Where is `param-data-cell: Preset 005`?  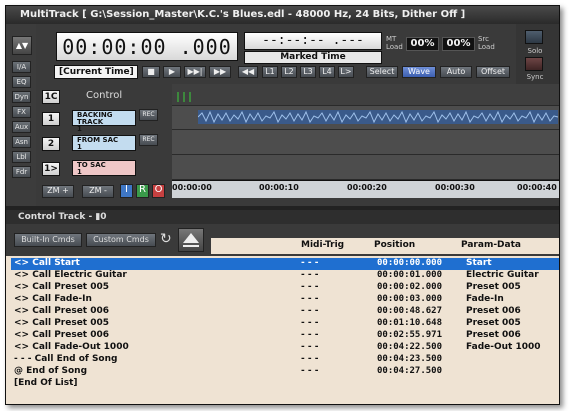 param-data-cell: Preset 005 is located at coordinates (493, 287).